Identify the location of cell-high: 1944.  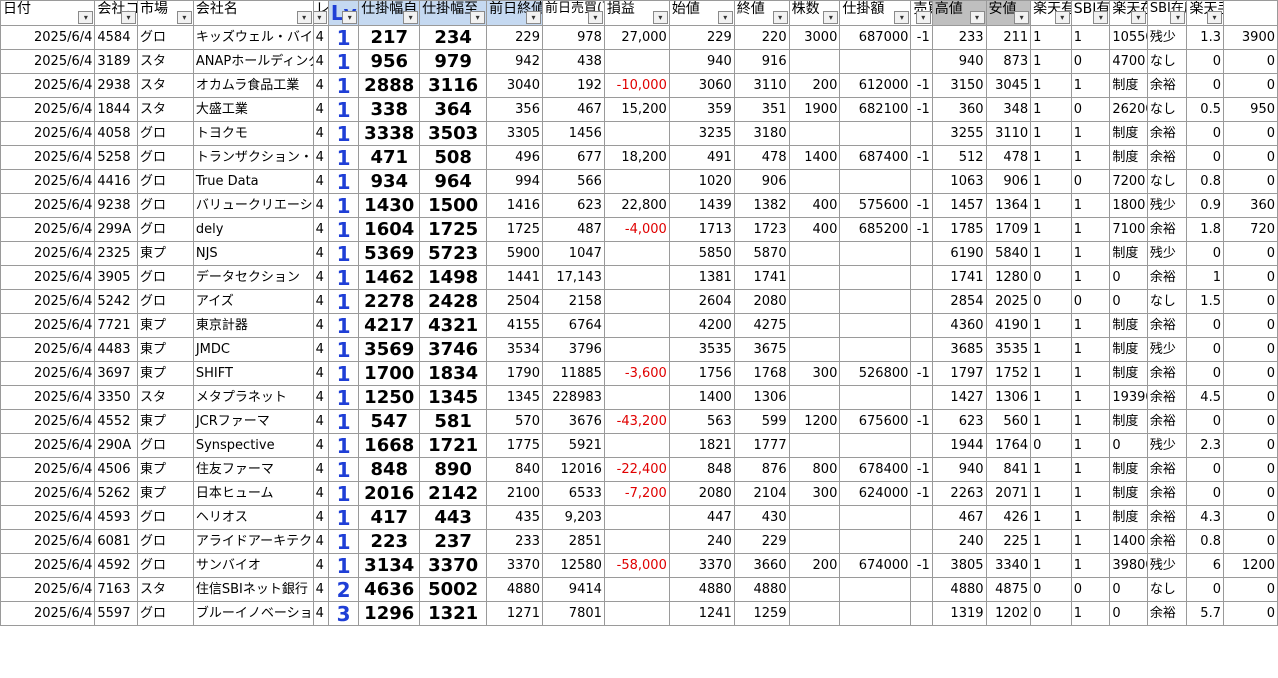
(959, 445).